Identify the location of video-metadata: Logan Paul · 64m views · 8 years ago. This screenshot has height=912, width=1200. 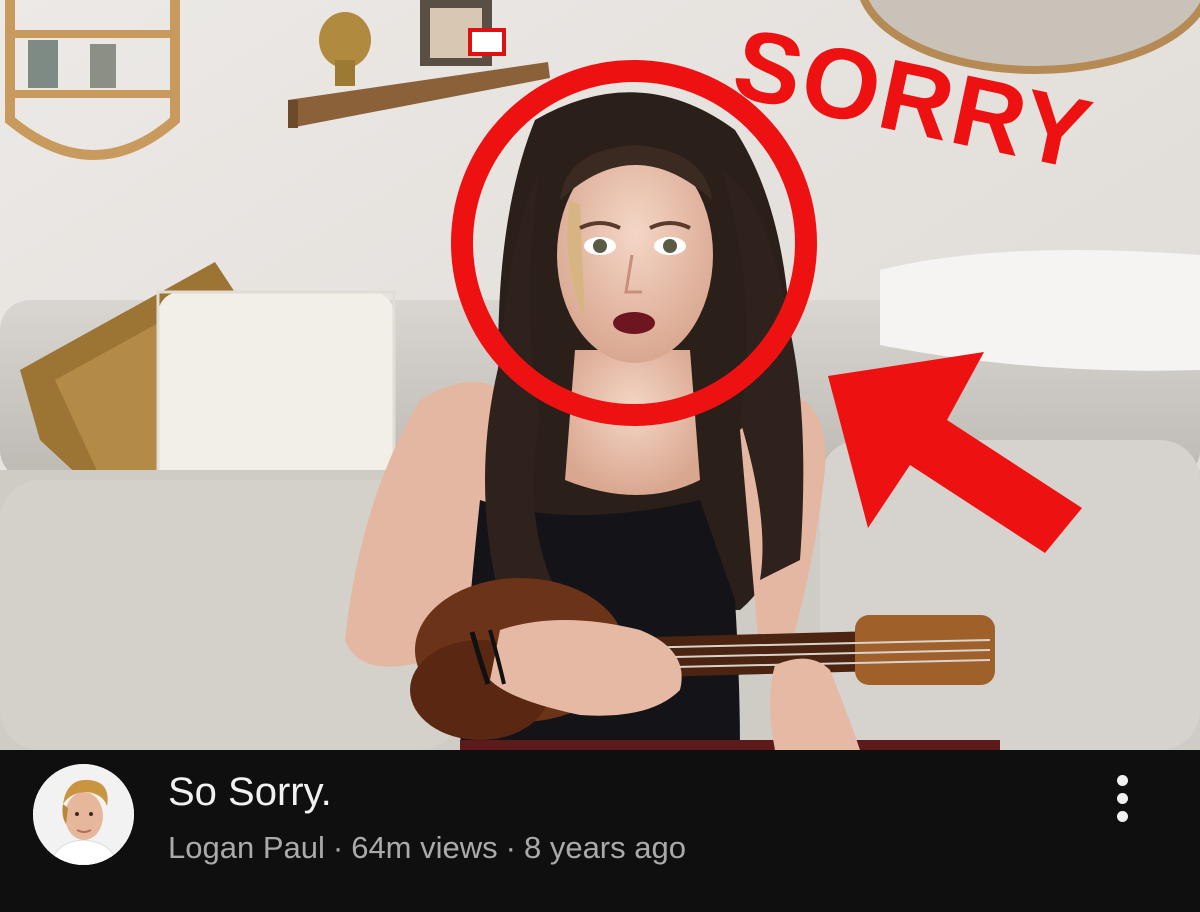
(427, 848).